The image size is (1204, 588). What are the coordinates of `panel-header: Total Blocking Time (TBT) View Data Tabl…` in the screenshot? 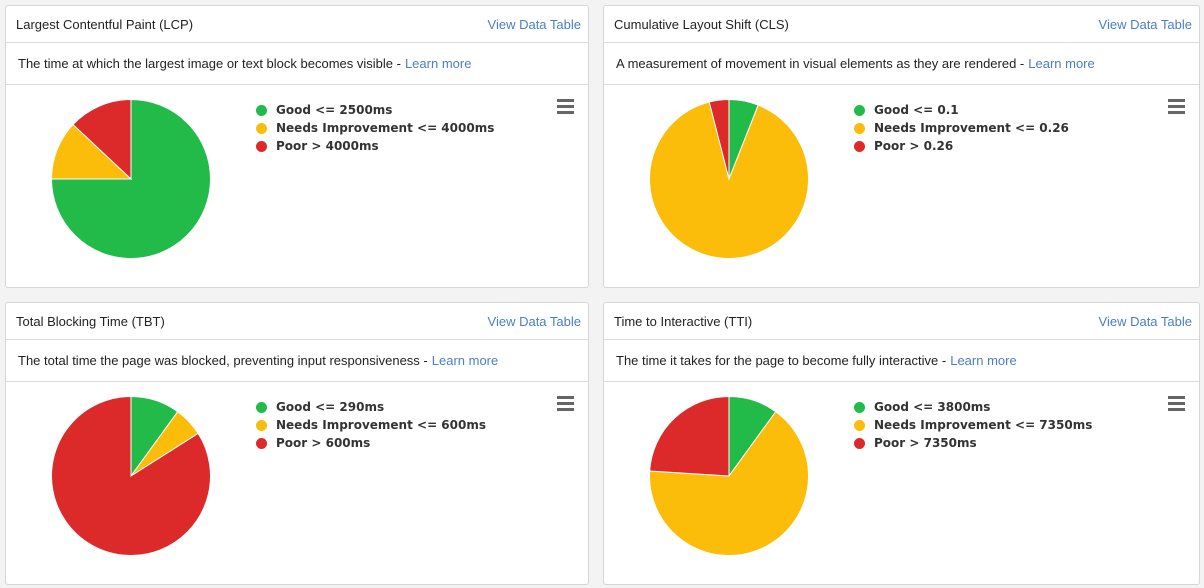 It's located at (297, 321).